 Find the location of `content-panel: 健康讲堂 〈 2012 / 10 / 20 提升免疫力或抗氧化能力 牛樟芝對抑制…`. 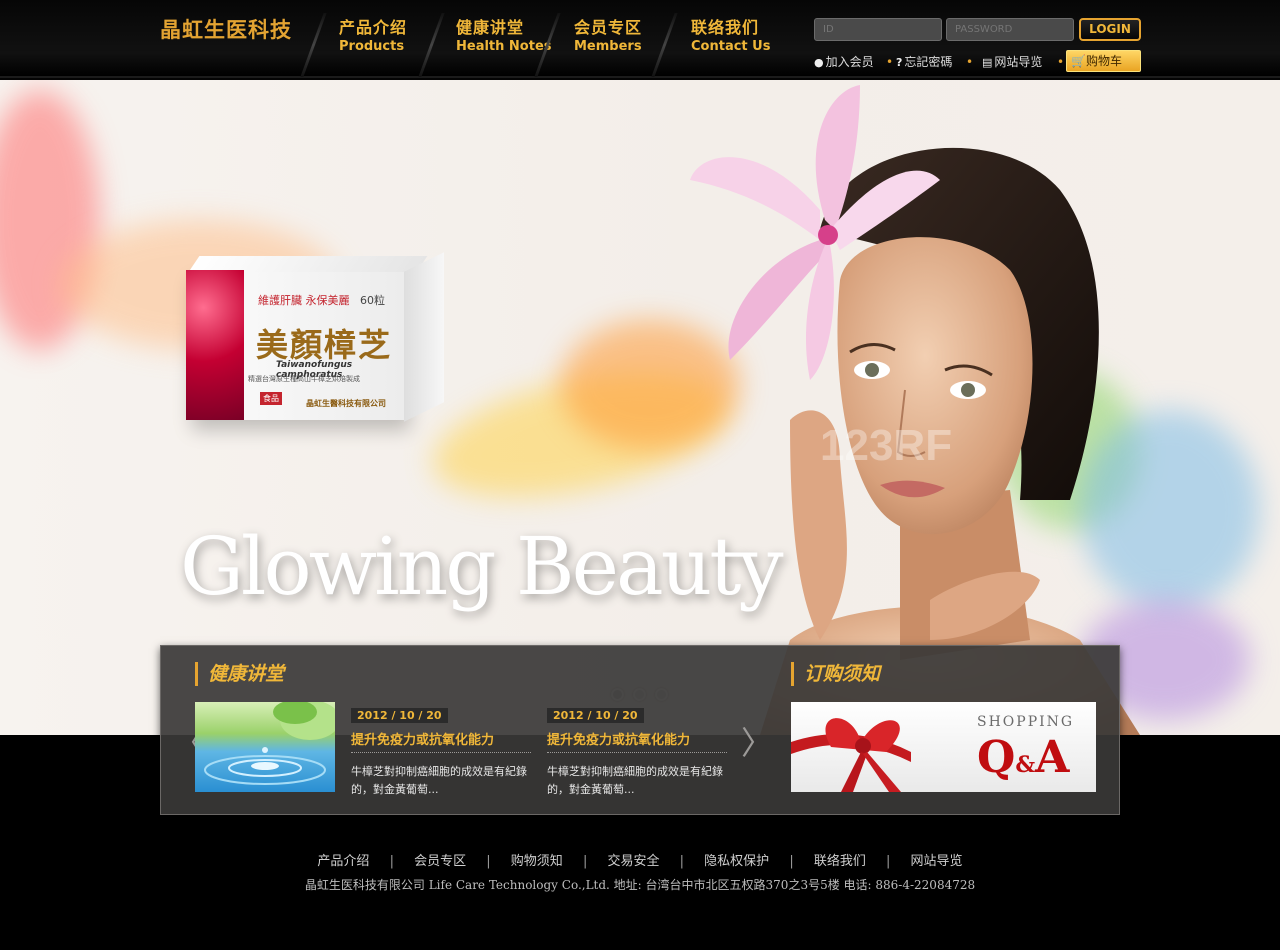

content-panel: 健康讲堂 〈 2012 / 10 / 20 提升免疫力或抗氧化能力 牛樟芝對抑制… is located at coordinates (640, 730).